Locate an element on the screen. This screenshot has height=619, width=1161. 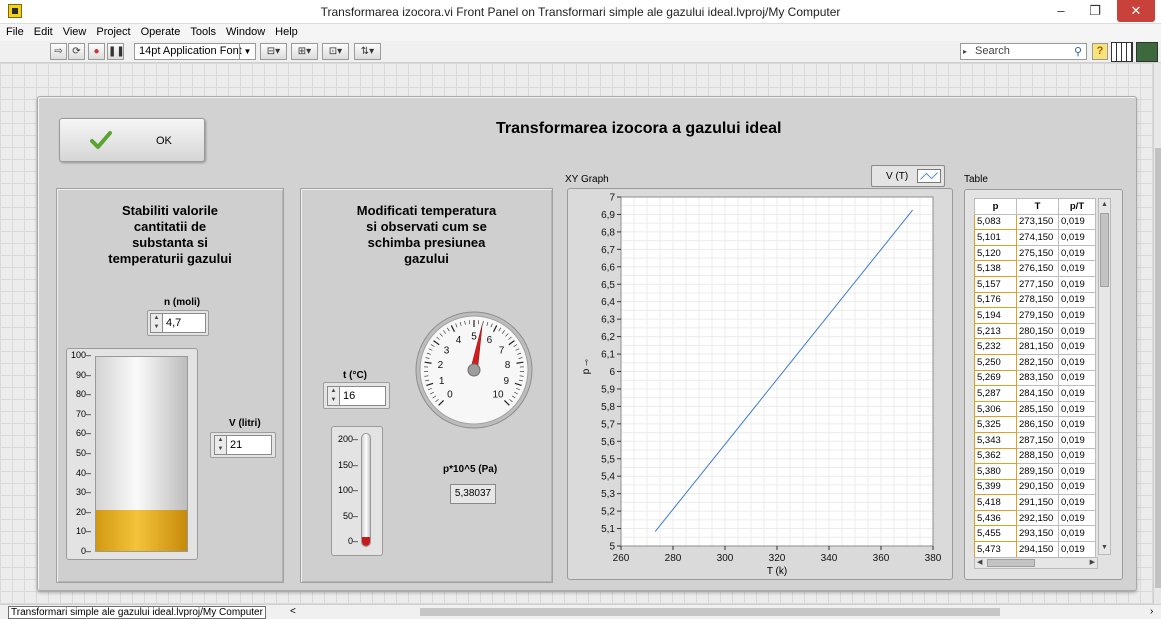
menu-file: File is located at coordinates (14, 31).